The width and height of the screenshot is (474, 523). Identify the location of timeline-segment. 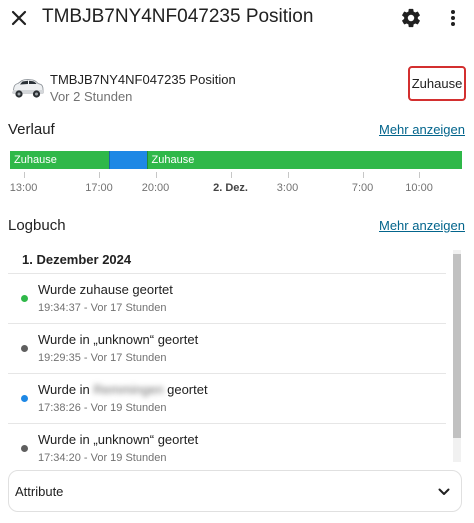
(128, 160).